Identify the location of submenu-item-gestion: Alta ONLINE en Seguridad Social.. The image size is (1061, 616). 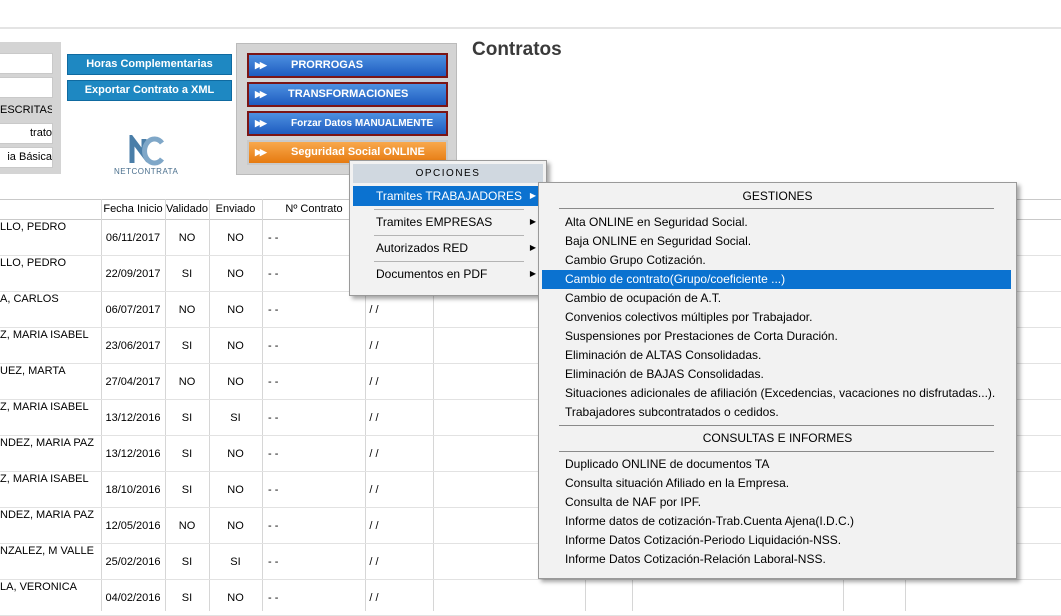
(776, 222).